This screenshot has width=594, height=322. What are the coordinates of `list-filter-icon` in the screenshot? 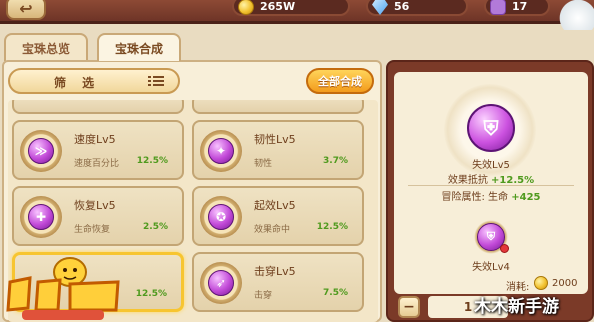 It's located at (156, 81).